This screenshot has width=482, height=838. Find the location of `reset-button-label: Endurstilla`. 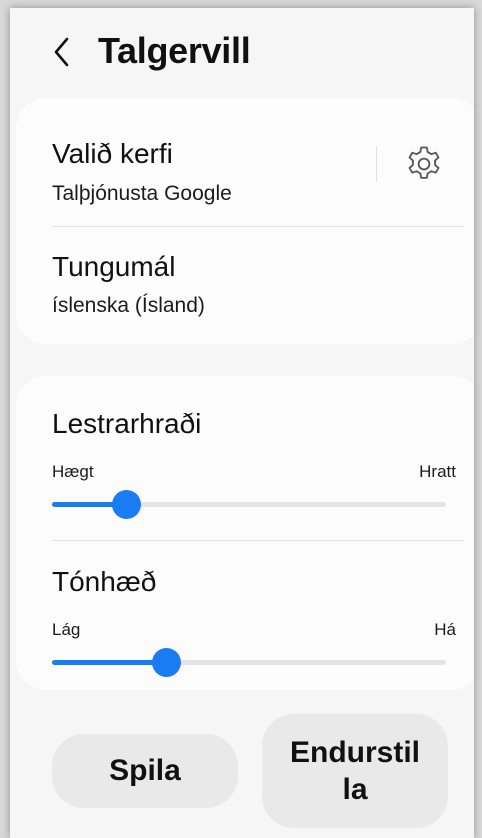

reset-button-label: Endurstilla is located at coordinates (355, 771).